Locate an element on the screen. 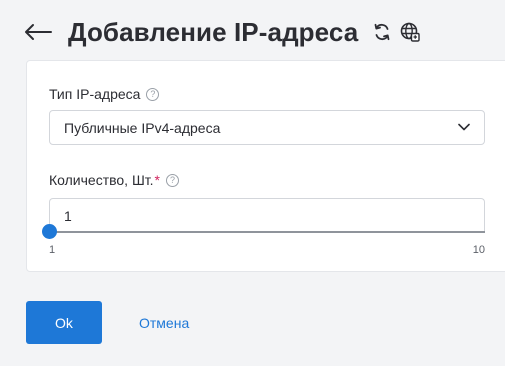 This screenshot has width=505, height=366. ip-type-label-row: Тип IP-адреса ? is located at coordinates (104, 94).